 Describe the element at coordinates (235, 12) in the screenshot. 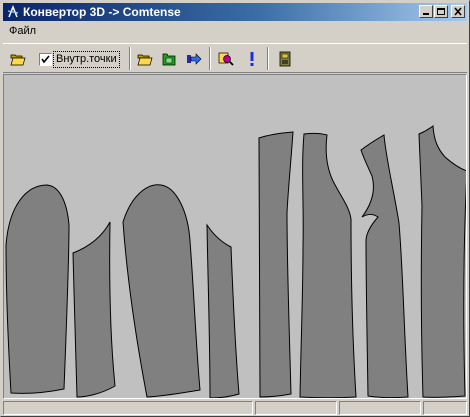

I see `title-bar: Конвертор 3D -> Comtense` at that location.